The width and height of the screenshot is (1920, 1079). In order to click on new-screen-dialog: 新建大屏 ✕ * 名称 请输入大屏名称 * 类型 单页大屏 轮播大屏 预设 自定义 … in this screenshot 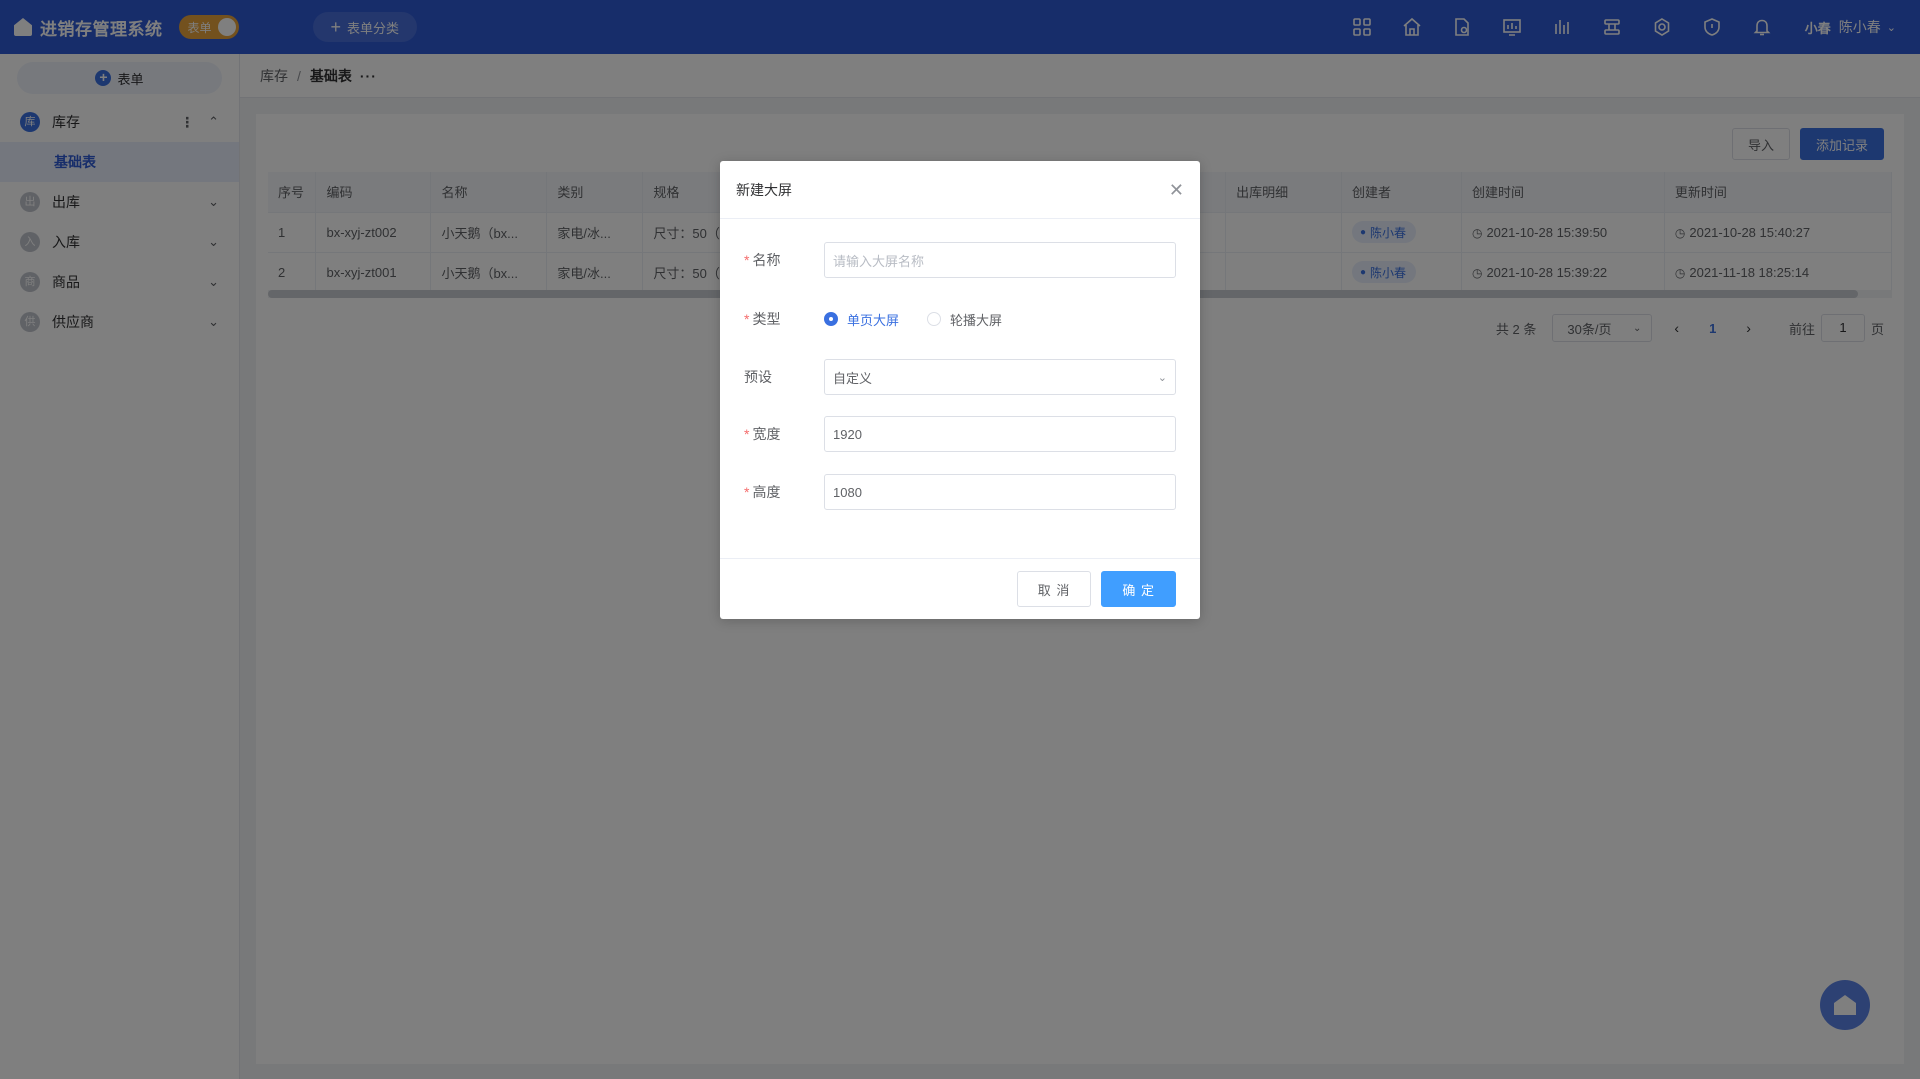, I will do `click(960, 390)`.